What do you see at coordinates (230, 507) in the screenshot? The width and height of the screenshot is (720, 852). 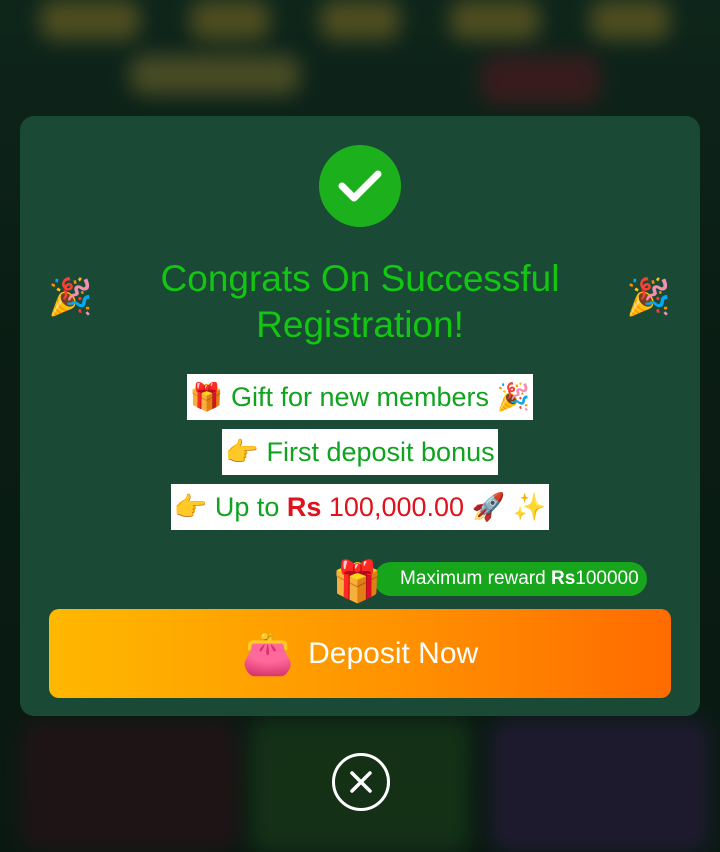 I see `up-to-prefix: 👉 Up to` at bounding box center [230, 507].